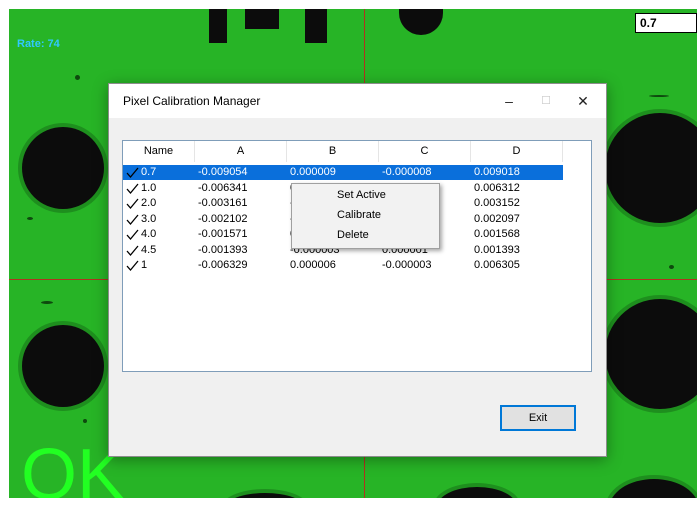 This screenshot has width=697, height=527. Describe the element at coordinates (149, 249) in the screenshot. I see `cell-name: 4.5` at that location.